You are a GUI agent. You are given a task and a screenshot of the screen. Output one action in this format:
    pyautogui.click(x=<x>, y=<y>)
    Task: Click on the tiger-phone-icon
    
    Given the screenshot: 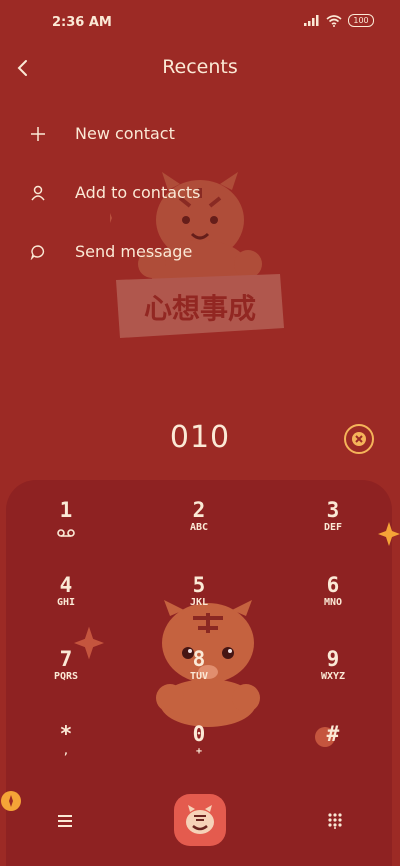 What is the action you would take?
    pyautogui.click(x=200, y=819)
    